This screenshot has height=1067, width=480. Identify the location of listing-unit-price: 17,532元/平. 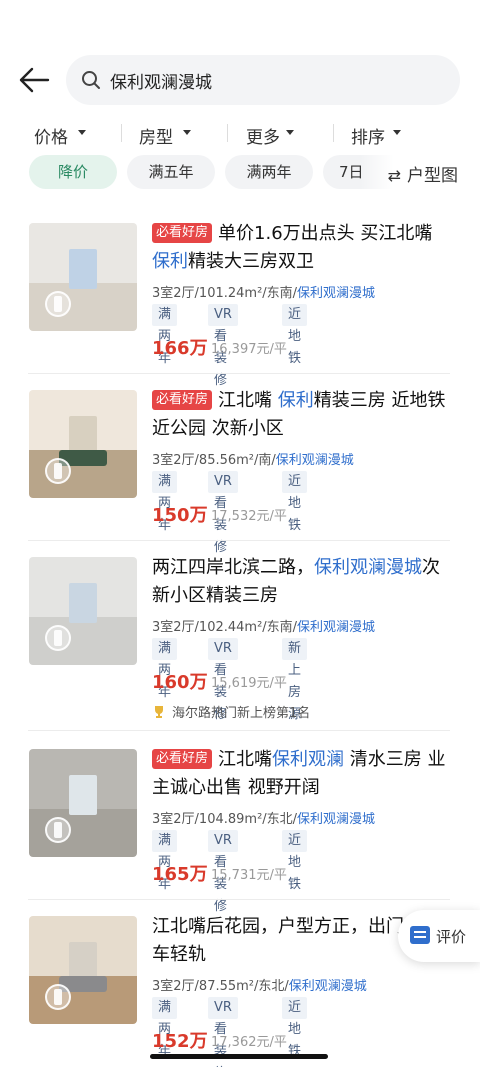
(249, 516).